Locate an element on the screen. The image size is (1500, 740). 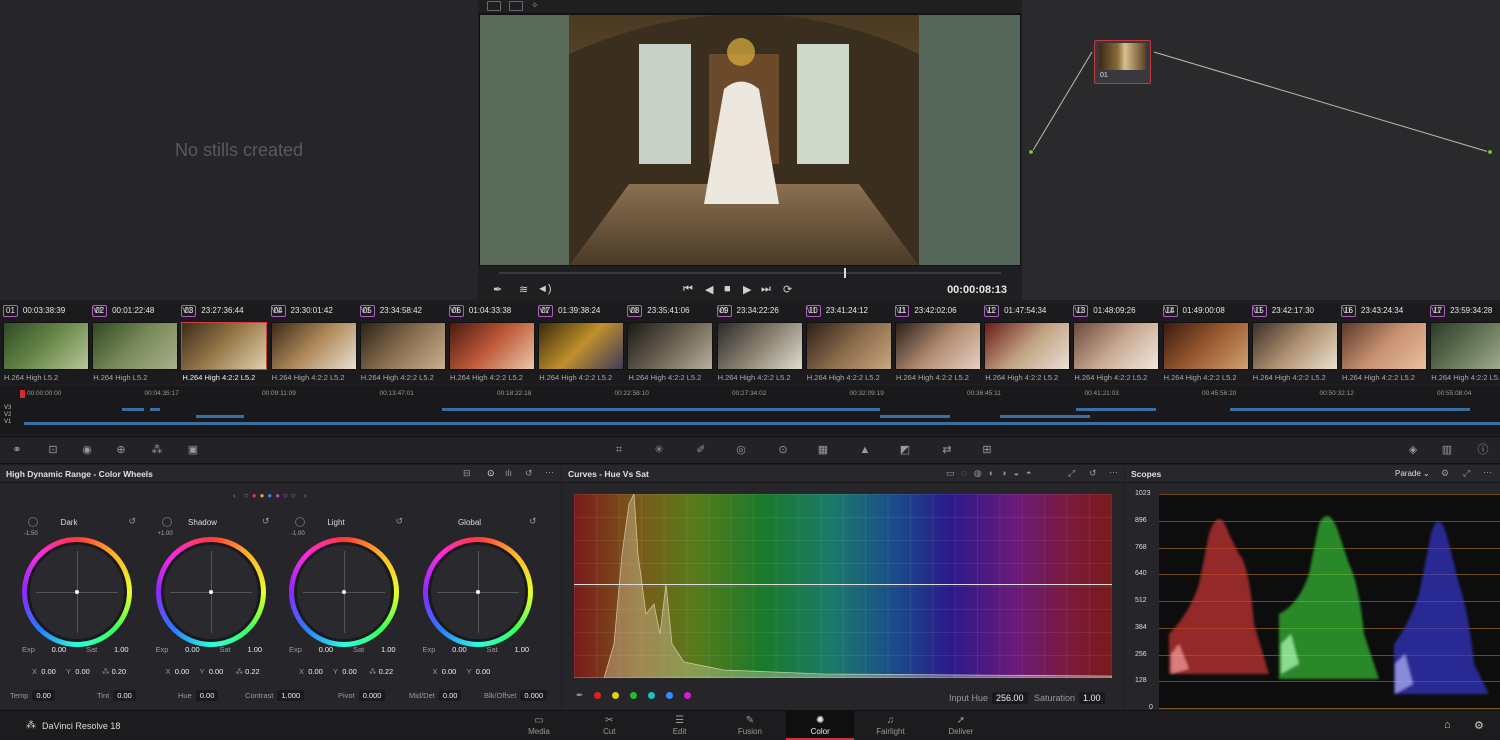
scope-more-icon: ⋯ is located at coordinates (1487, 472).